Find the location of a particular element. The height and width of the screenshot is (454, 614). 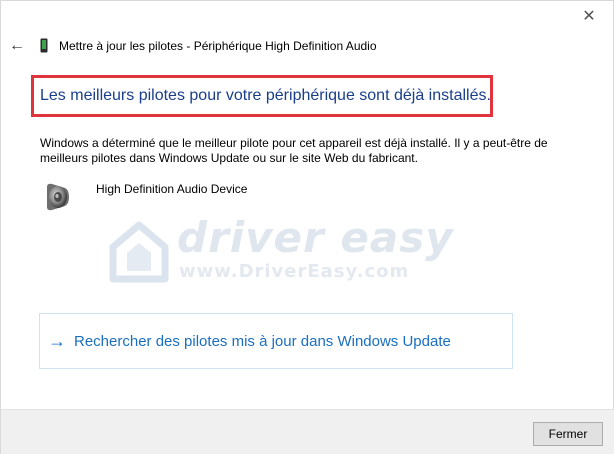

close-button: Fermer is located at coordinates (568, 434).